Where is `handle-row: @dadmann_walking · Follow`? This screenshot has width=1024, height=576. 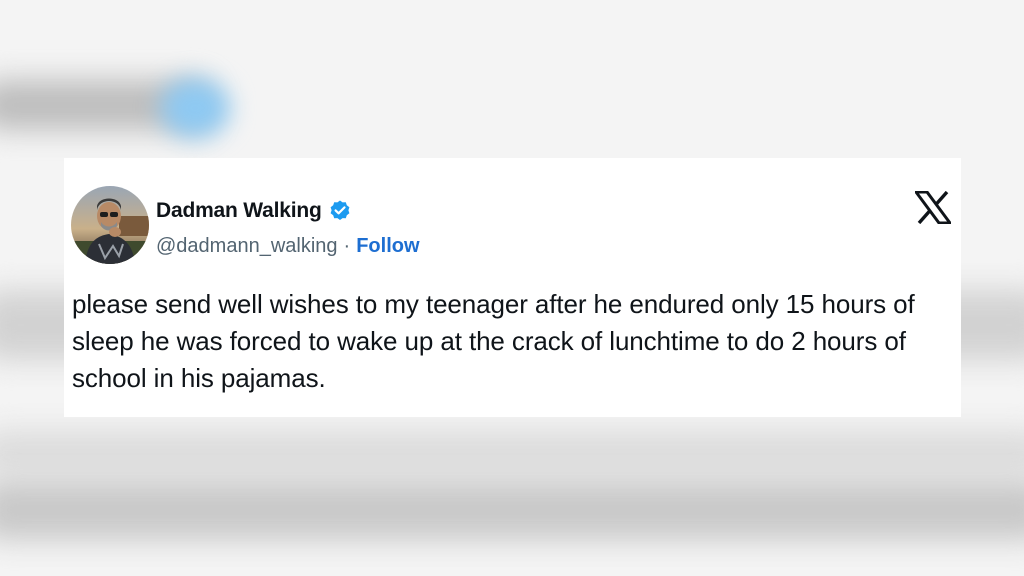
handle-row: @dadmann_walking · Follow is located at coordinates (288, 246).